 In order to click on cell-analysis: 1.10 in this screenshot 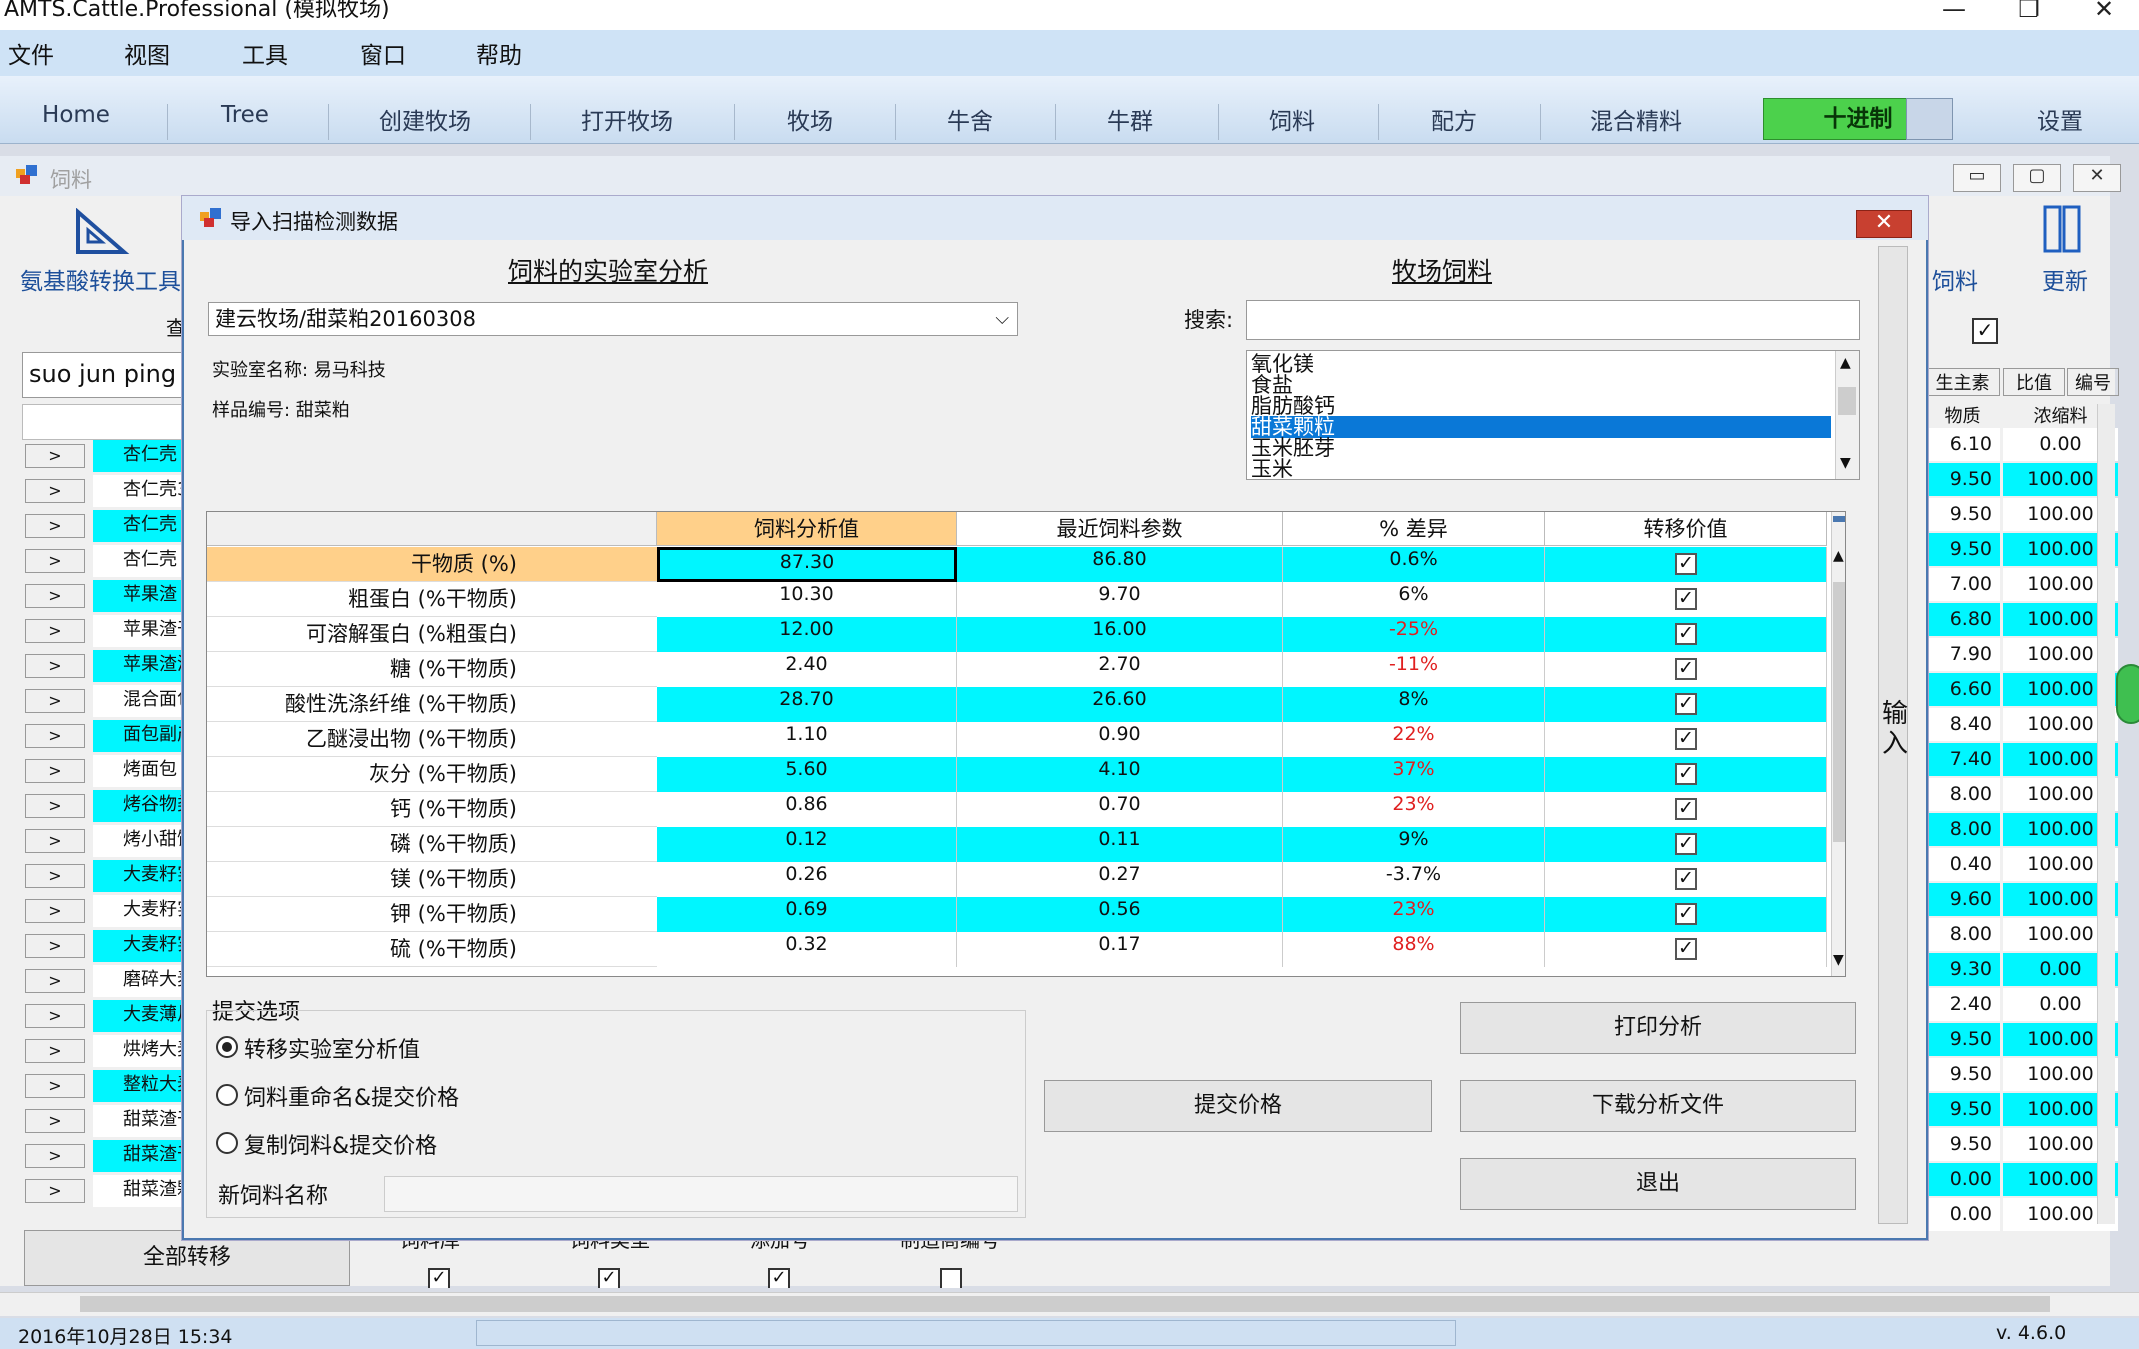, I will do `click(807, 739)`.